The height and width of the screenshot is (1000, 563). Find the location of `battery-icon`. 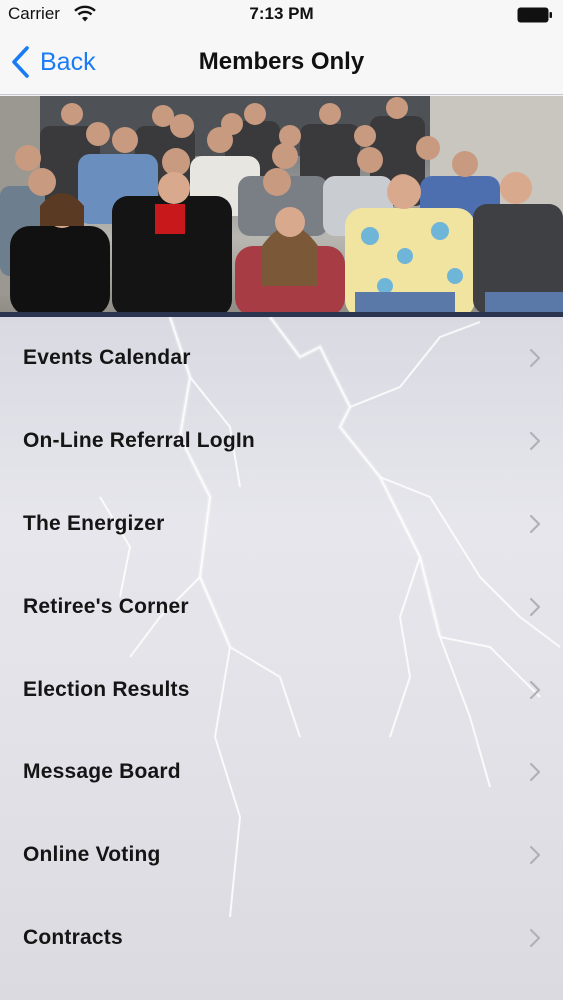

battery-icon is located at coordinates (534, 15).